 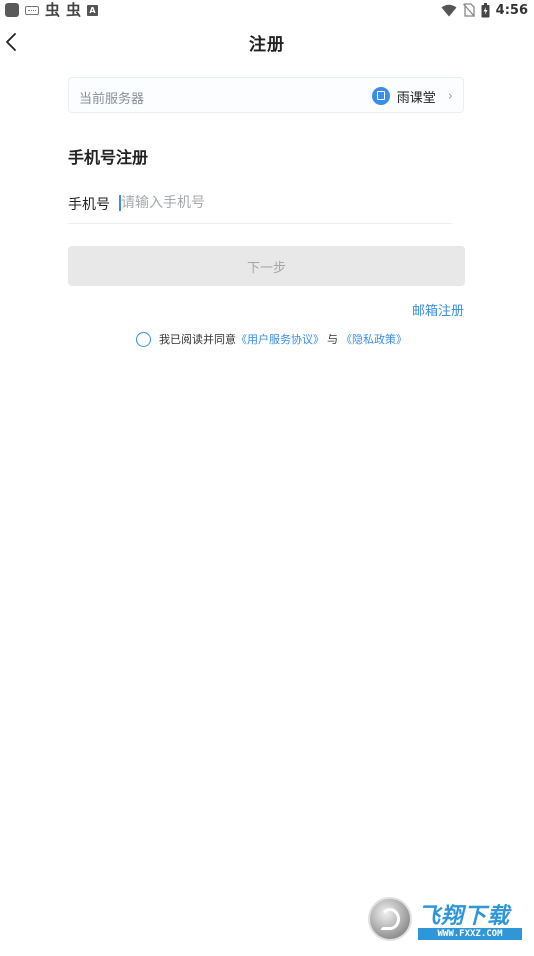 What do you see at coordinates (93, 10) in the screenshot?
I see `a-icon: A` at bounding box center [93, 10].